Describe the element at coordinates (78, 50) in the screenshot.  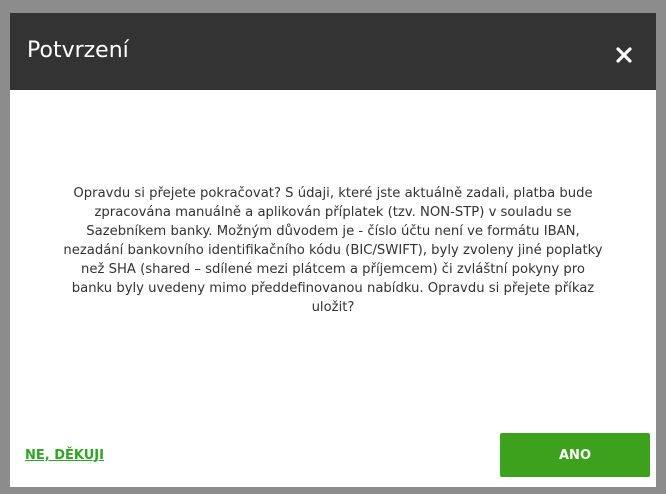
I see `dialog-title: Potvrzení` at that location.